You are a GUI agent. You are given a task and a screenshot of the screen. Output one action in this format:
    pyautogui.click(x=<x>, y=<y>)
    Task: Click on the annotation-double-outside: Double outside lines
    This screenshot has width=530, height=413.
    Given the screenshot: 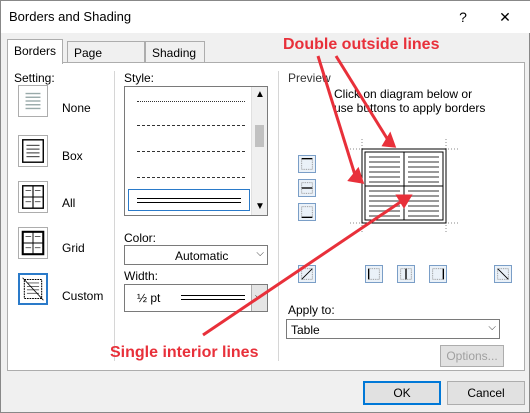 What is the action you would take?
    pyautogui.click(x=361, y=44)
    